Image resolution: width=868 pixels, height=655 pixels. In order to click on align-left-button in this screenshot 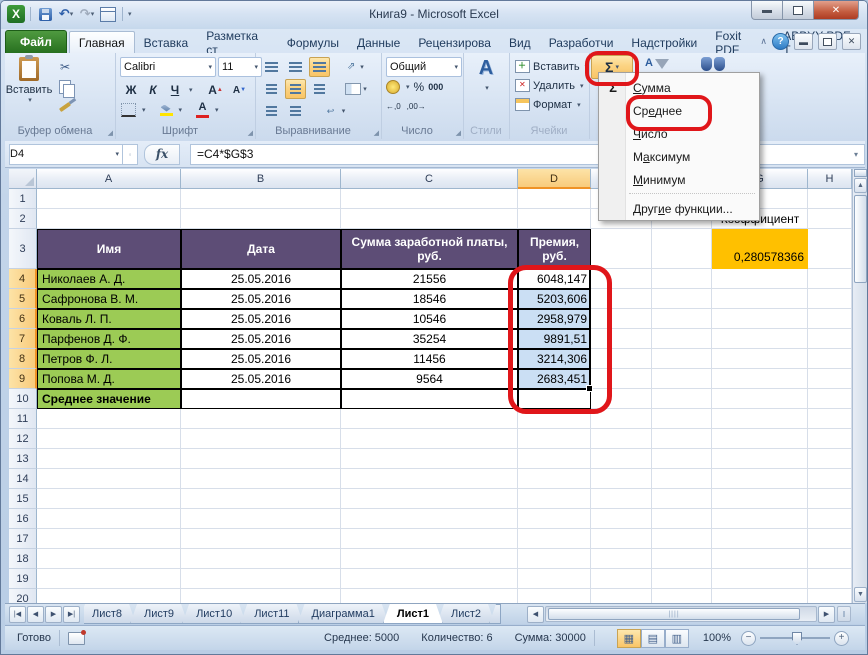, I will do `click(271, 89)`.